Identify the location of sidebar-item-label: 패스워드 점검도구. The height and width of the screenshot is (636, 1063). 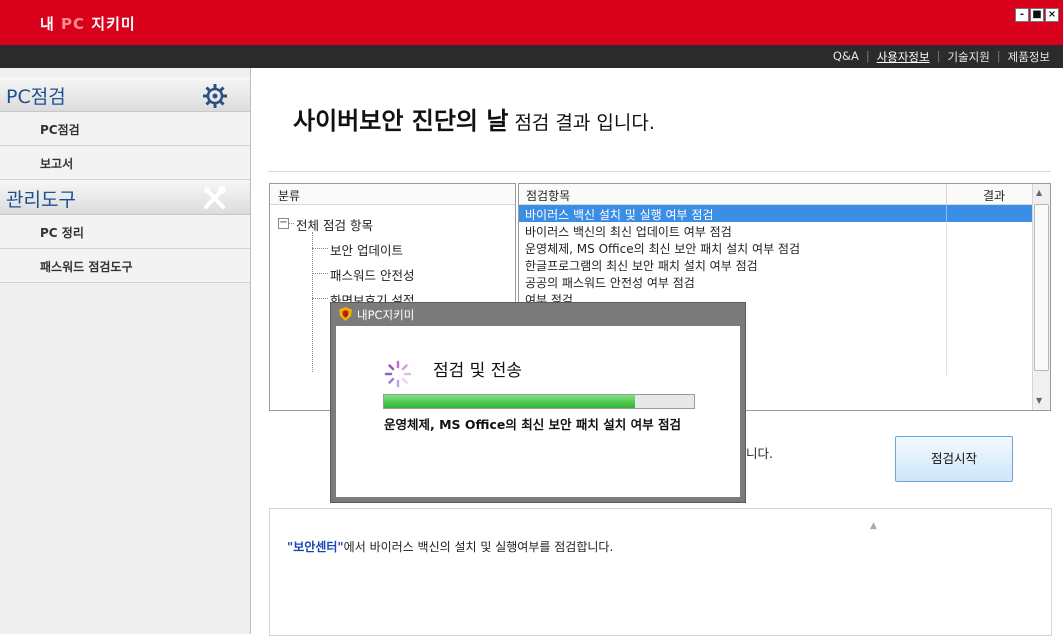
(86, 267).